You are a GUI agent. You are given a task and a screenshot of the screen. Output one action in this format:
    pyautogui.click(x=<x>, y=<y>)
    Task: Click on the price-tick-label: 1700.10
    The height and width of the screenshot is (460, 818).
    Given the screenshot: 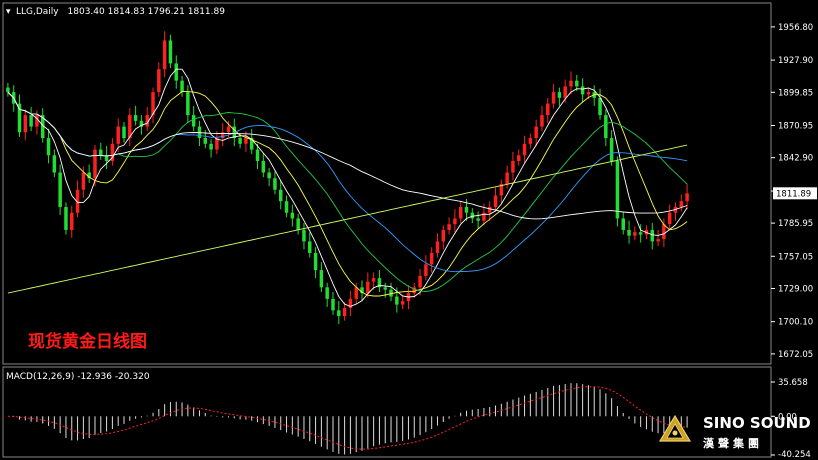 What is the action you would take?
    pyautogui.click(x=795, y=323)
    